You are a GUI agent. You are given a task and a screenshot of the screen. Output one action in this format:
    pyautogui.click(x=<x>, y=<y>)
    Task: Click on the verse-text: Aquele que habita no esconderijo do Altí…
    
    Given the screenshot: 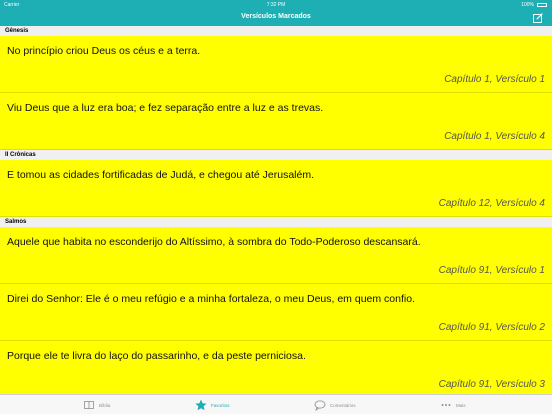 What is the action you would take?
    pyautogui.click(x=214, y=242)
    